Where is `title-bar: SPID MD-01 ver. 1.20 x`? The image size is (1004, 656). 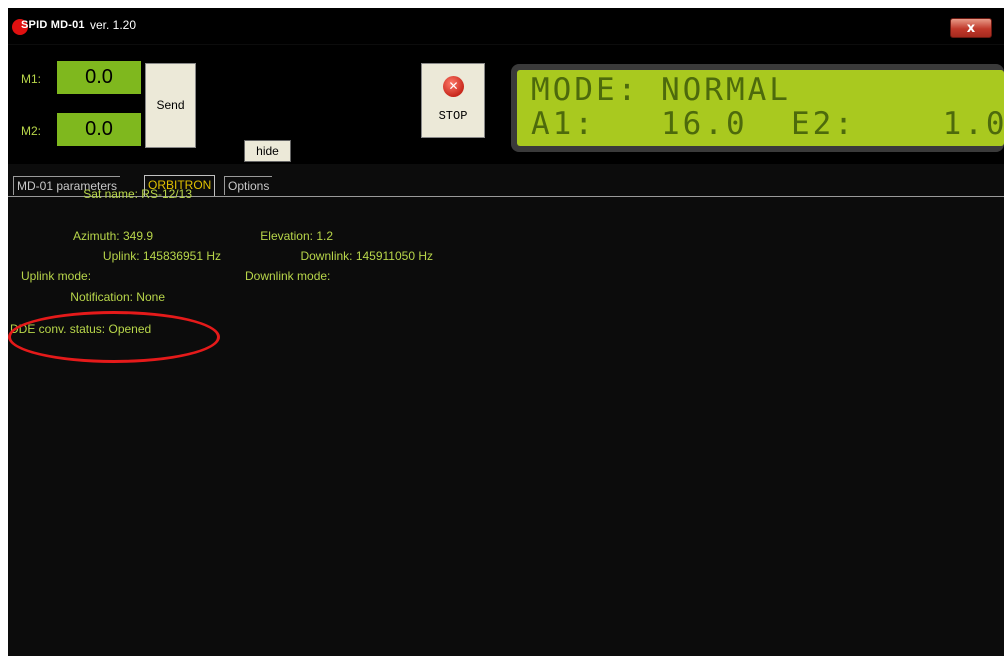 title-bar: SPID MD-01 ver. 1.20 x is located at coordinates (506, 26).